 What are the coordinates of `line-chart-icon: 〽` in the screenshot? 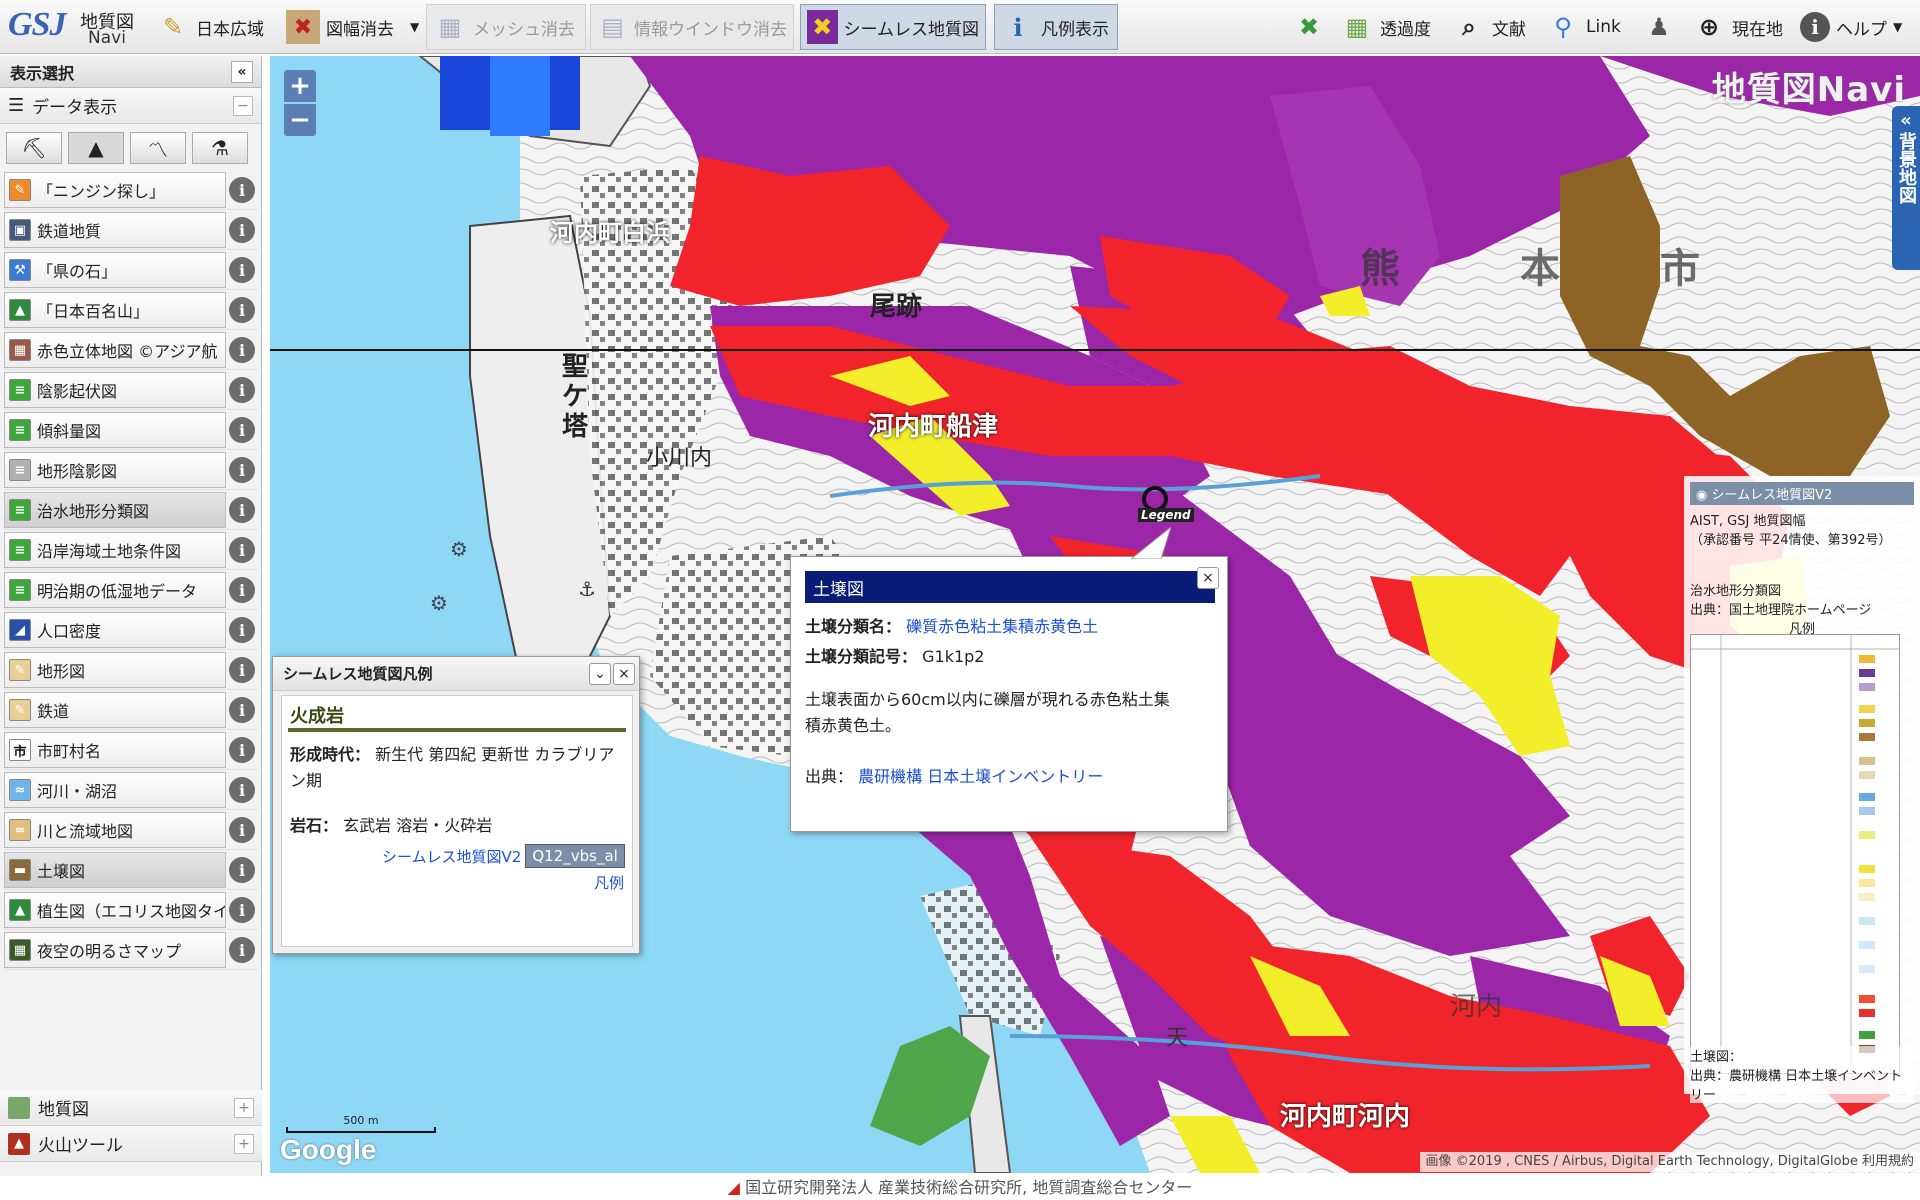 It's located at (158, 149).